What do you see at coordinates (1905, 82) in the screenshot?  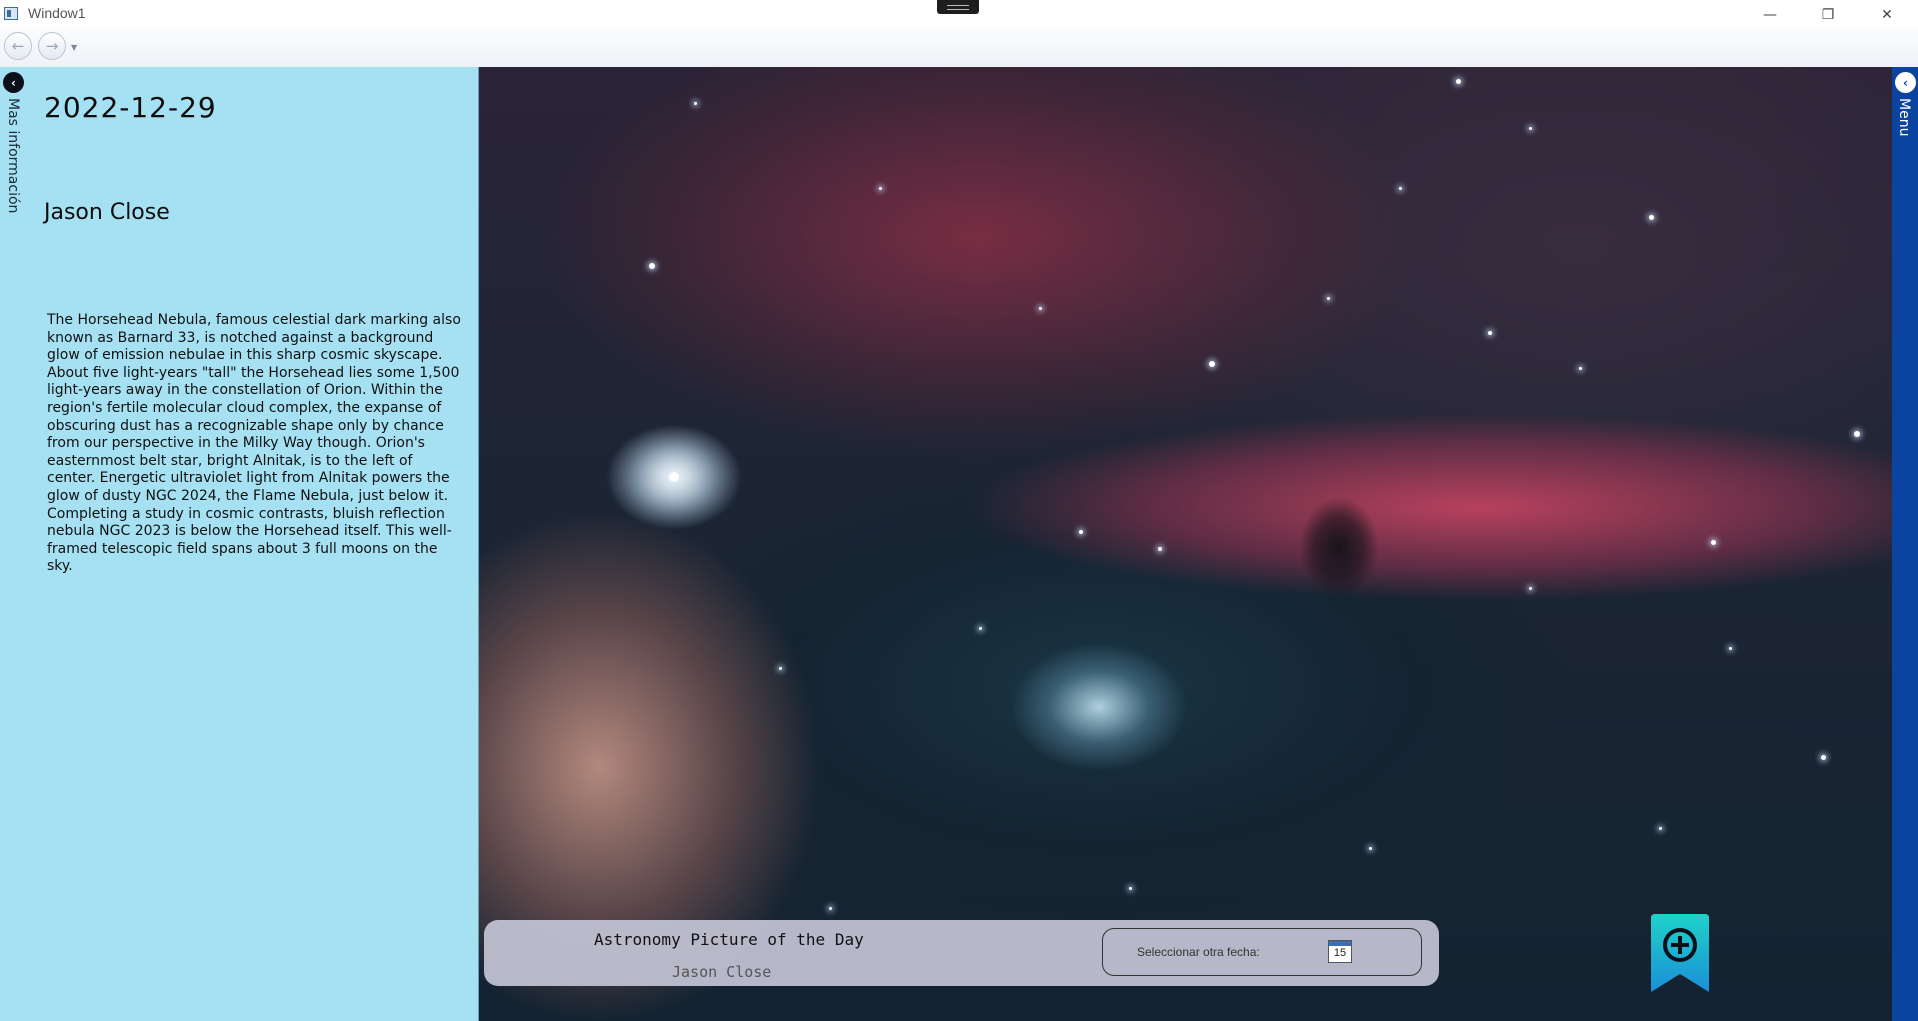 I see `expand-menu-button: ‹` at bounding box center [1905, 82].